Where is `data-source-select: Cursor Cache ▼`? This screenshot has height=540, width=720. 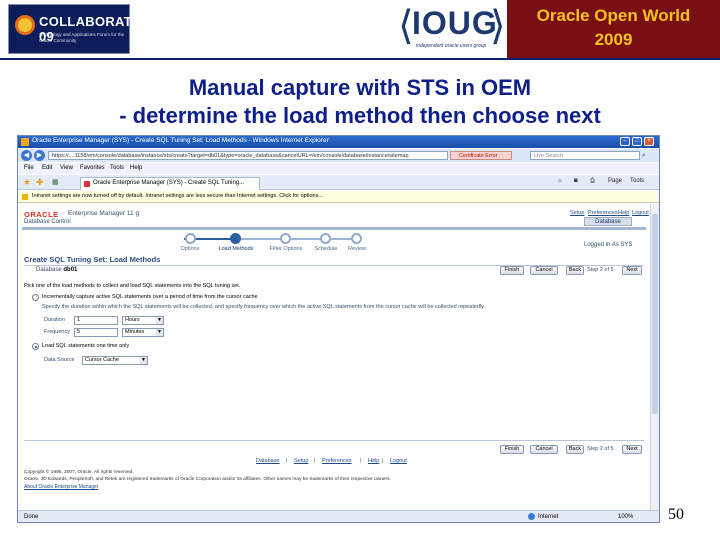
data-source-select: Cursor Cache ▼ is located at coordinates (115, 360).